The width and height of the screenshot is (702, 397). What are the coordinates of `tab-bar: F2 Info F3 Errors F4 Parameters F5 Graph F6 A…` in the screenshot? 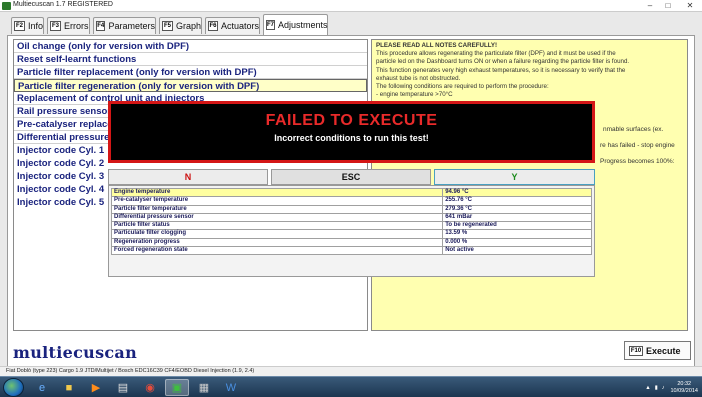 It's located at (351, 25).